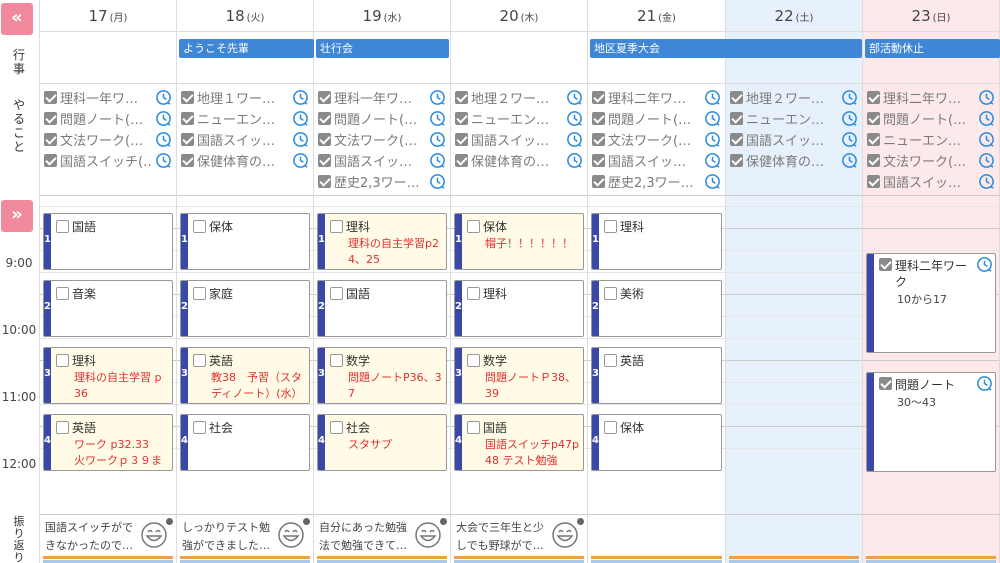 The width and height of the screenshot is (1000, 563). What do you see at coordinates (656, 375) in the screenshot?
I see `period-card: 3 英語` at bounding box center [656, 375].